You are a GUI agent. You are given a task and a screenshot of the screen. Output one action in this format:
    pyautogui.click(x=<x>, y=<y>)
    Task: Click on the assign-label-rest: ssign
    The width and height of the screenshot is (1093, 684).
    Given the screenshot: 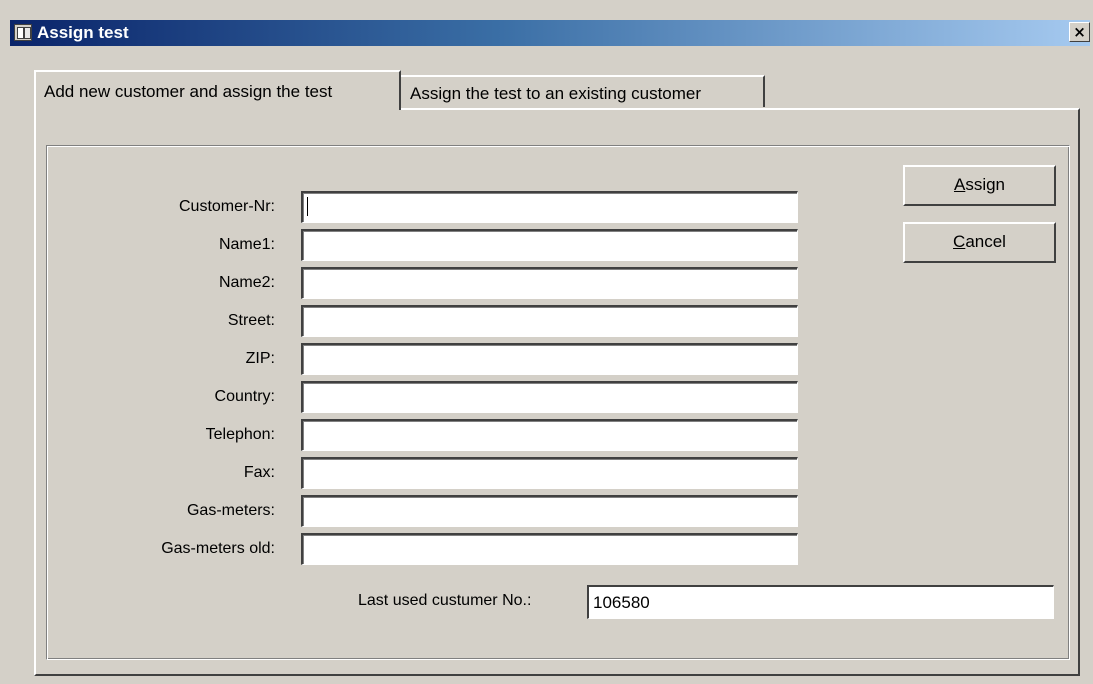 What is the action you would take?
    pyautogui.click(x=985, y=184)
    